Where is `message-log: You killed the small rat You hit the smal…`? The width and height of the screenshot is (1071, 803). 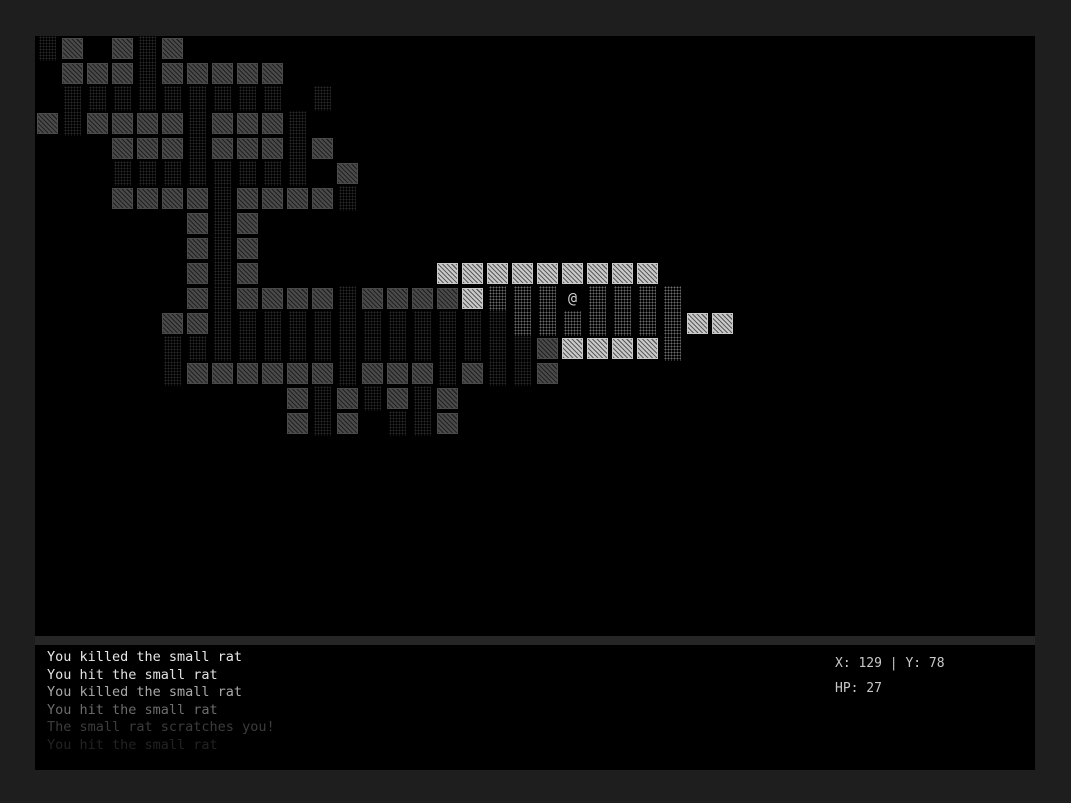
message-log: You killed the small rat You hit the smal… is located at coordinates (161, 701).